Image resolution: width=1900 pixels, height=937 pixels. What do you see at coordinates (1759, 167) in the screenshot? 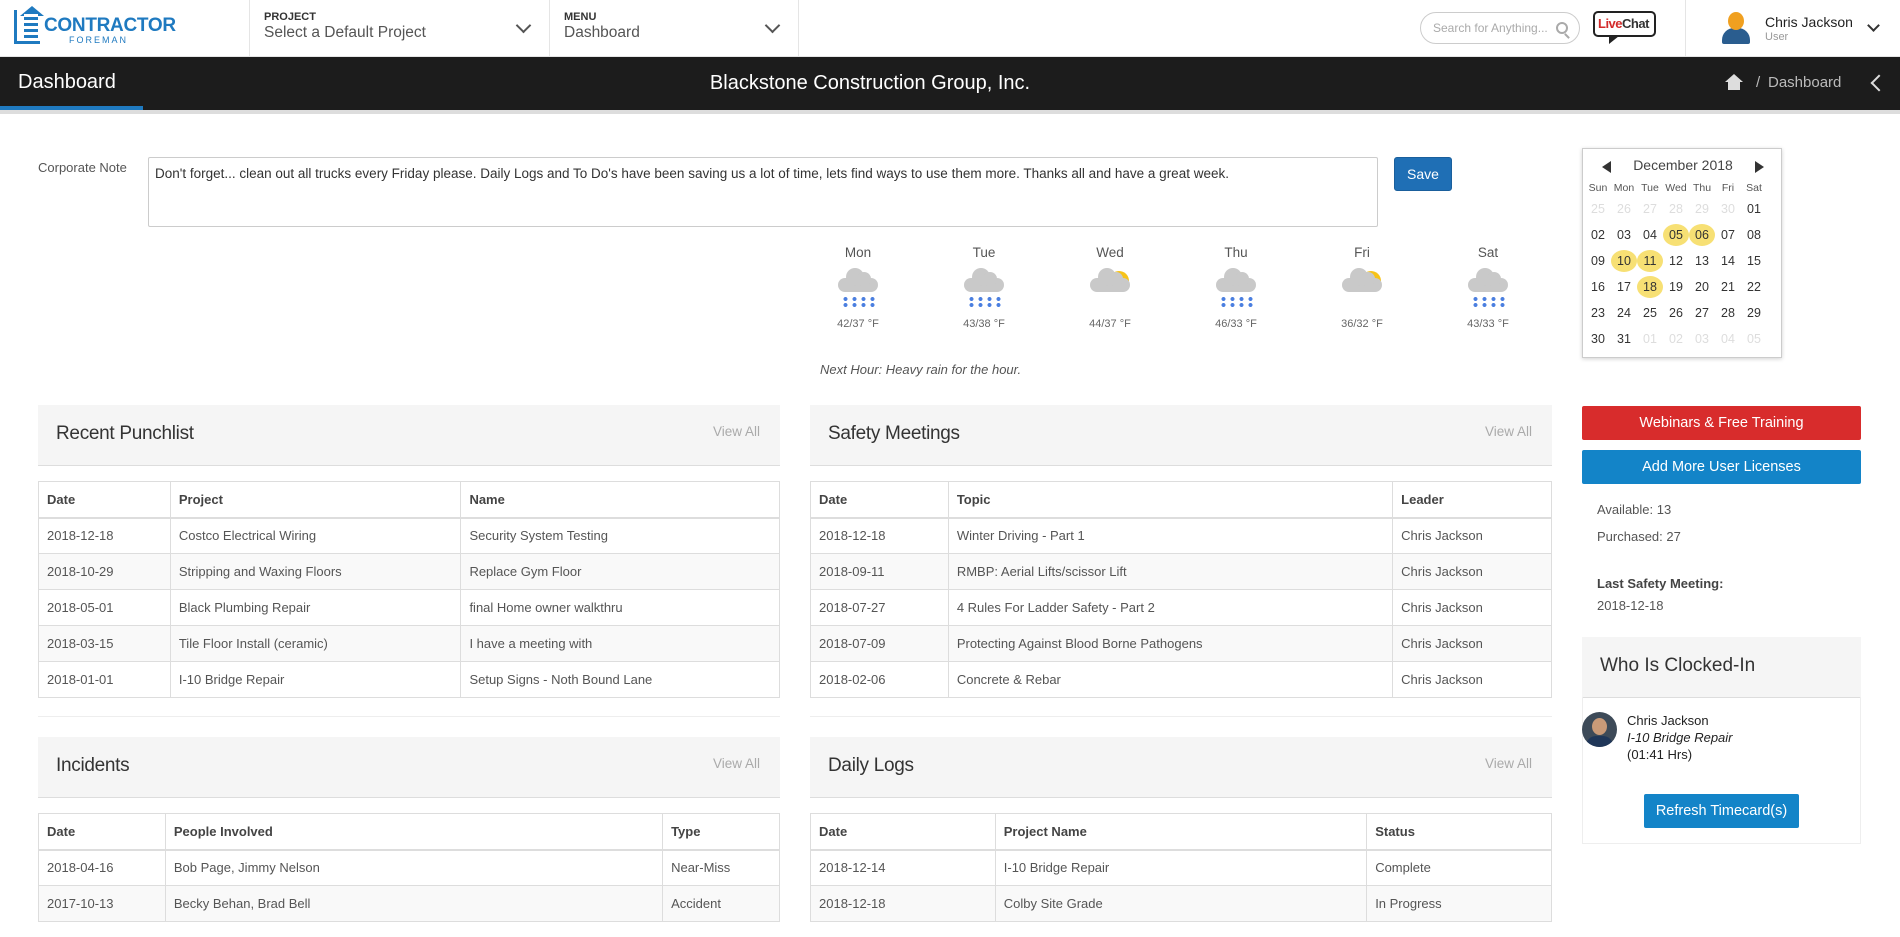
I see `next-month-icon` at bounding box center [1759, 167].